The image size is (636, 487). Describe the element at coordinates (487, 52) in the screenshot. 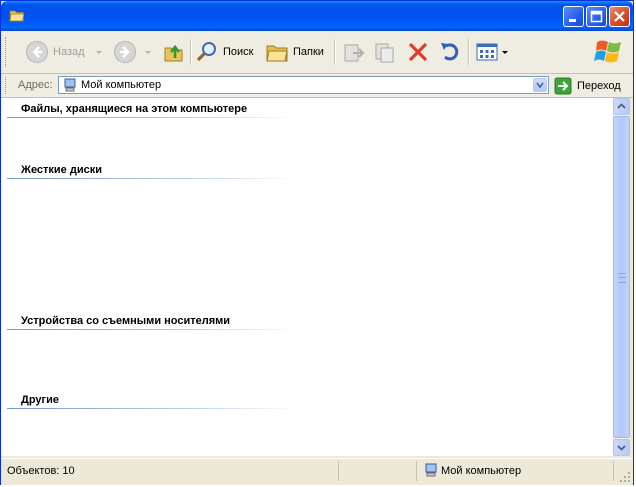

I see `views-icon` at that location.